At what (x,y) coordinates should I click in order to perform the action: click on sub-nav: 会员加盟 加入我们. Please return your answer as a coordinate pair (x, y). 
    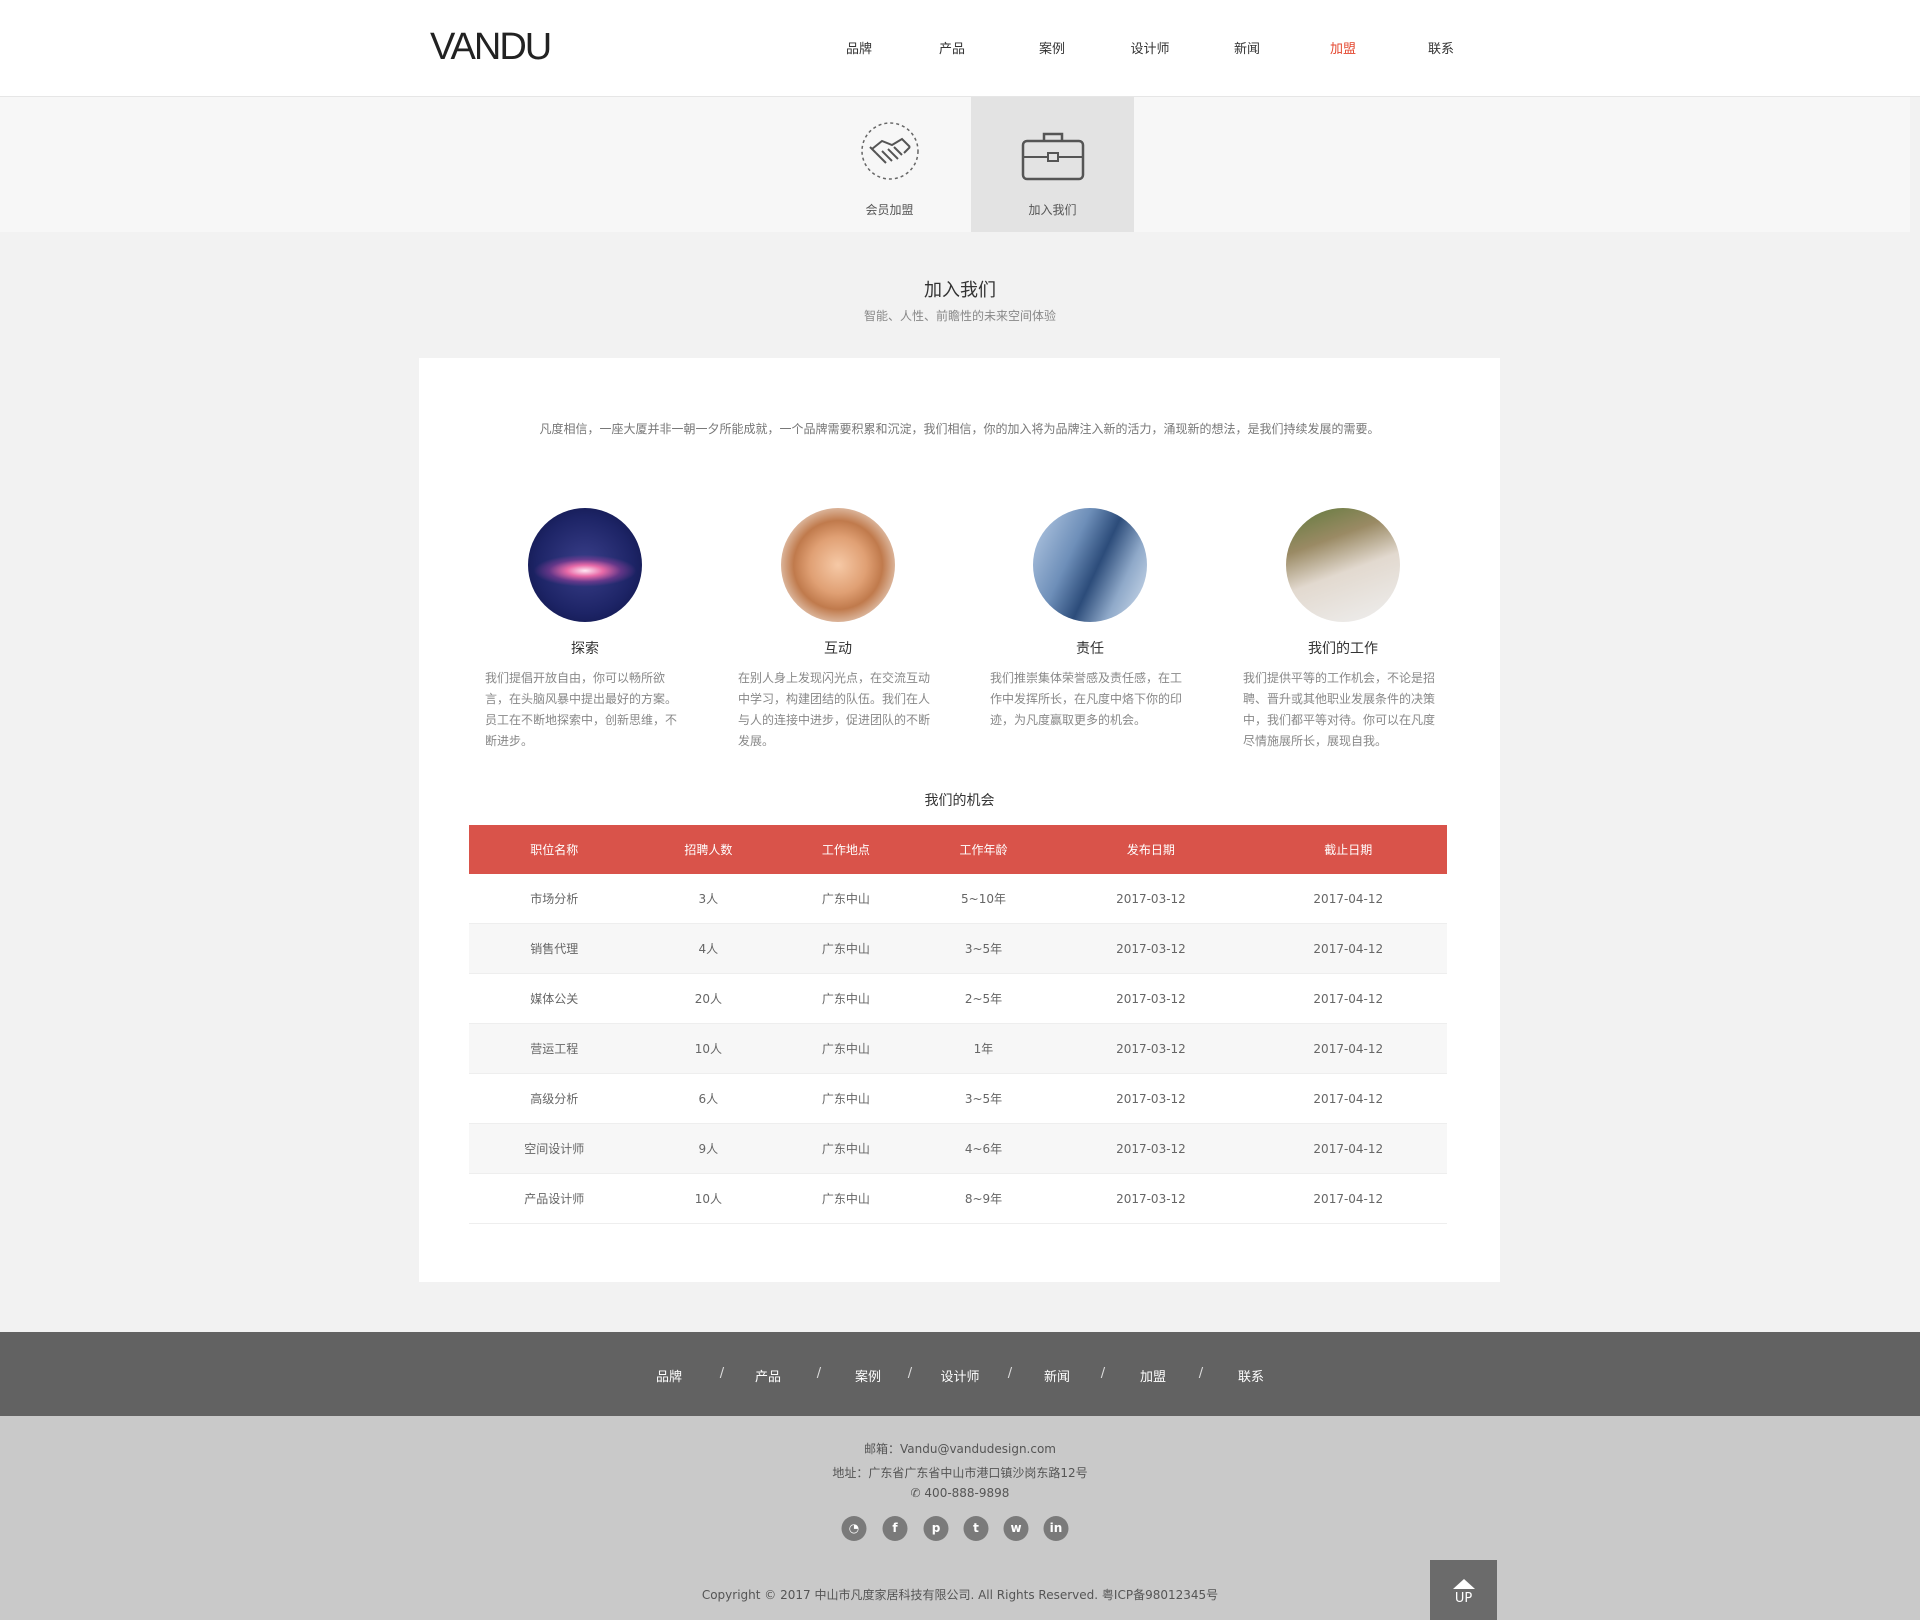
    Looking at the image, I should click on (955, 164).